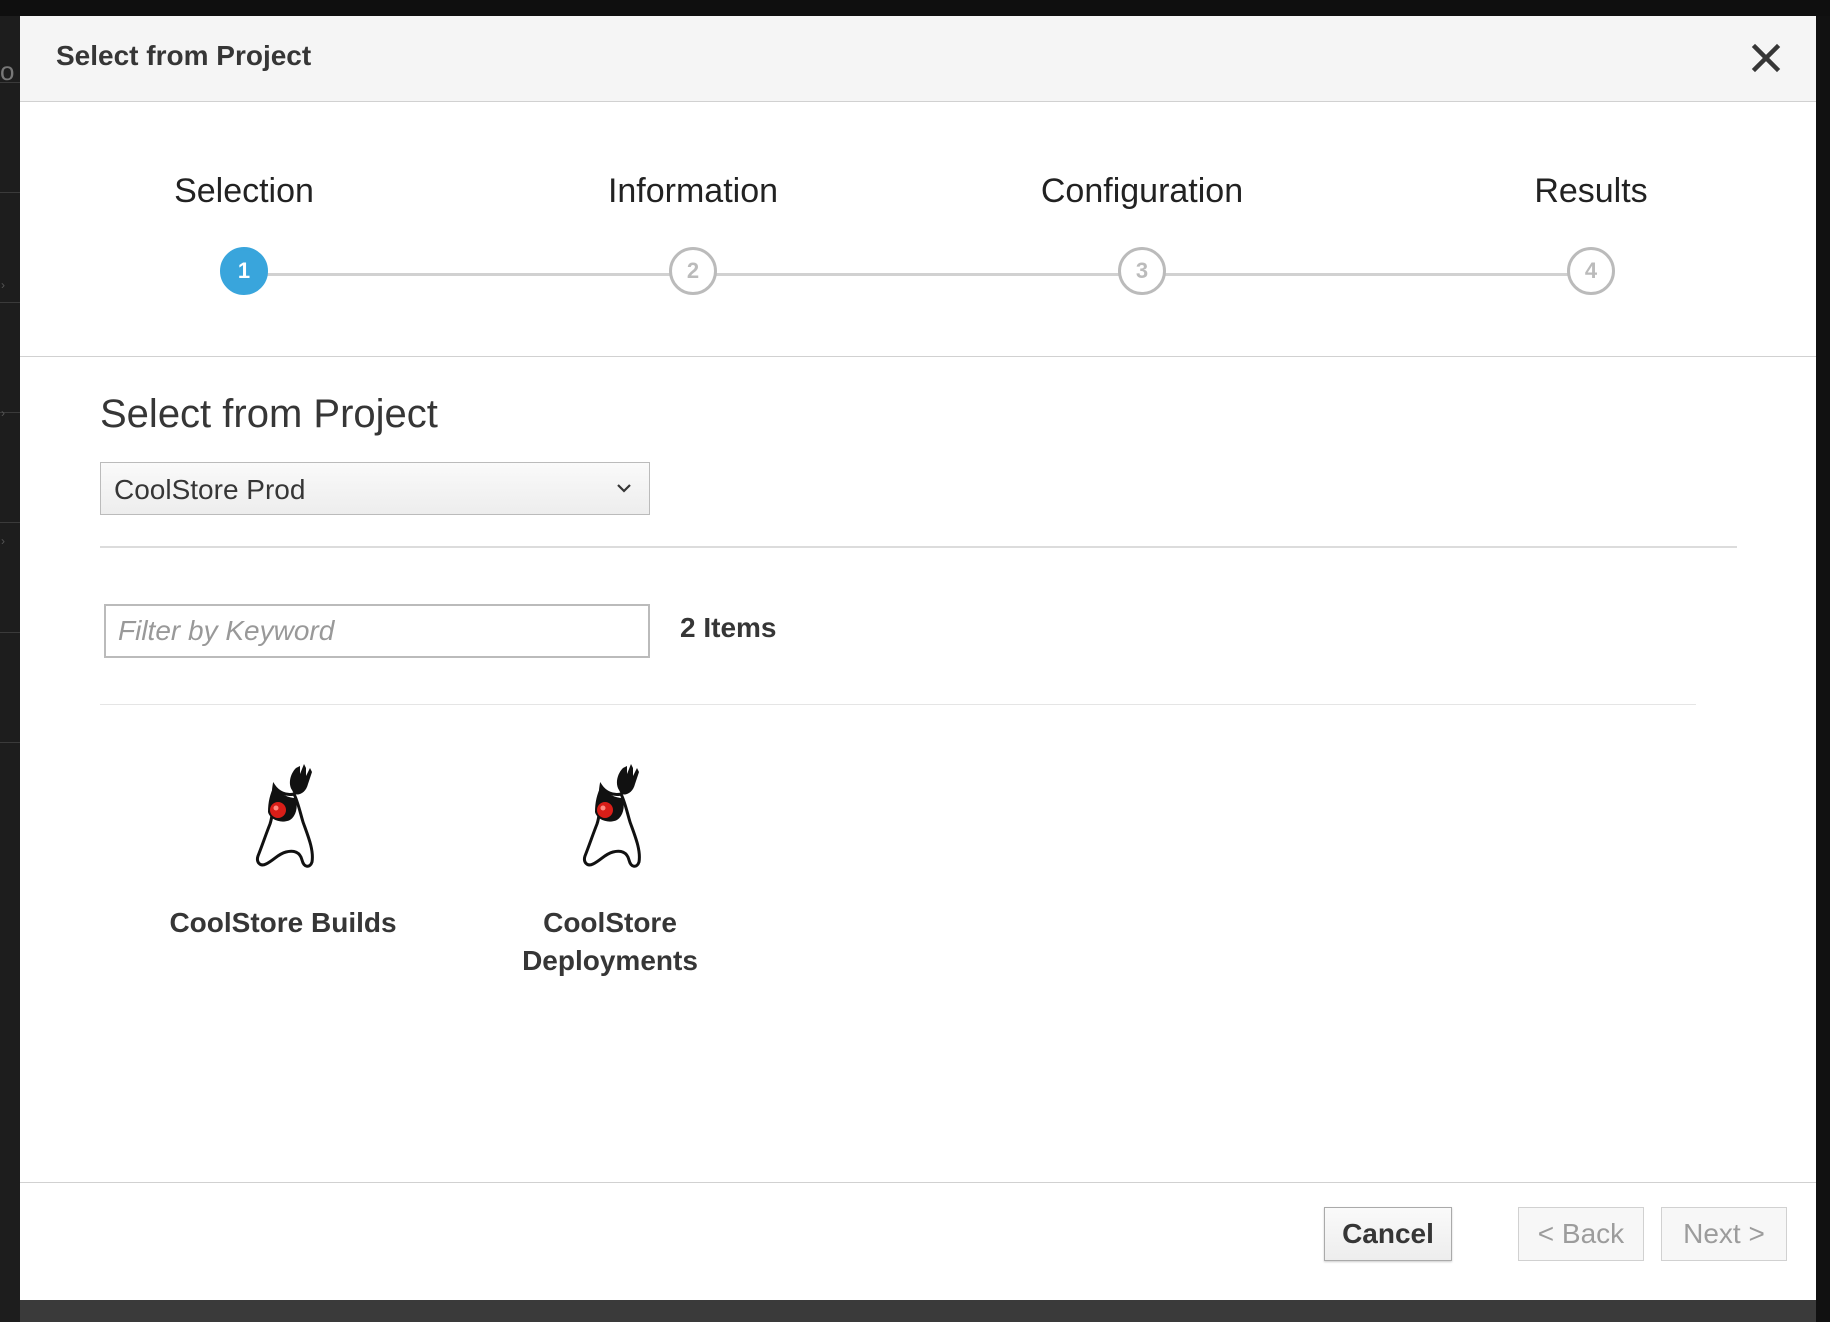 This screenshot has width=1830, height=1322. Describe the element at coordinates (184, 55) in the screenshot. I see `modal-title: Select from Project` at that location.